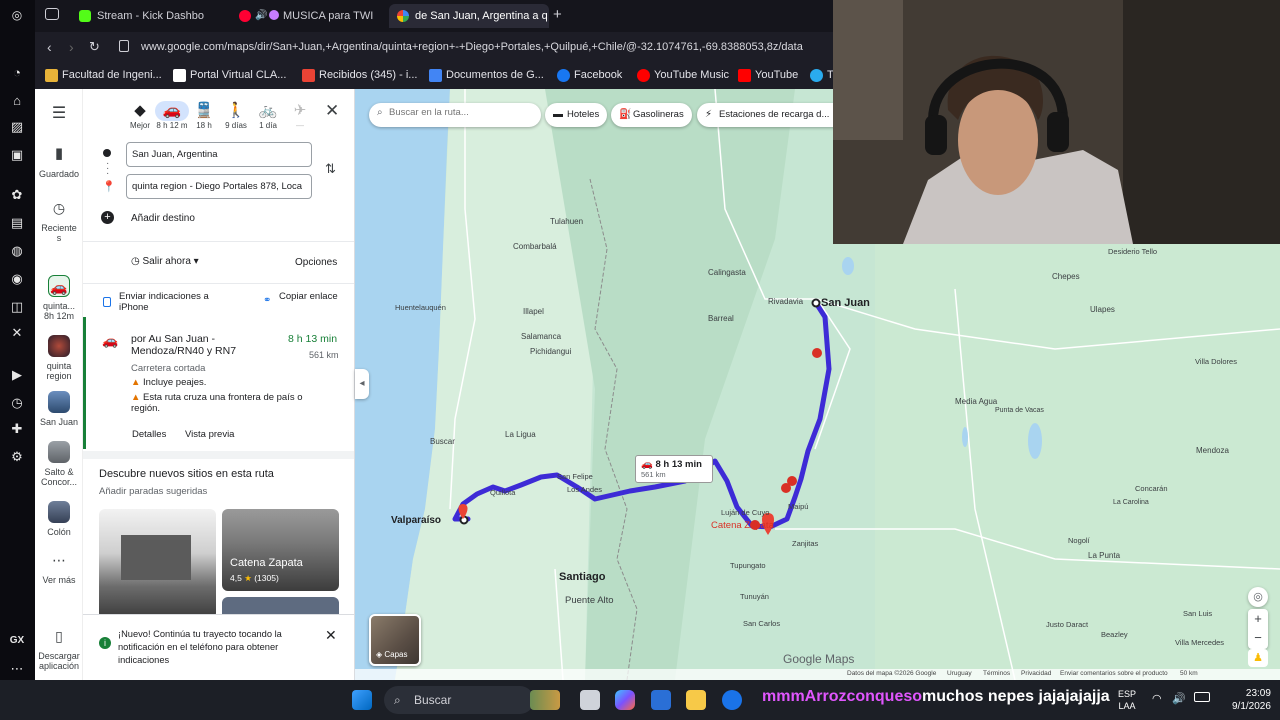  What do you see at coordinates (17, 251) in the screenshot?
I see `messenger-icon: ◍` at bounding box center [17, 251].